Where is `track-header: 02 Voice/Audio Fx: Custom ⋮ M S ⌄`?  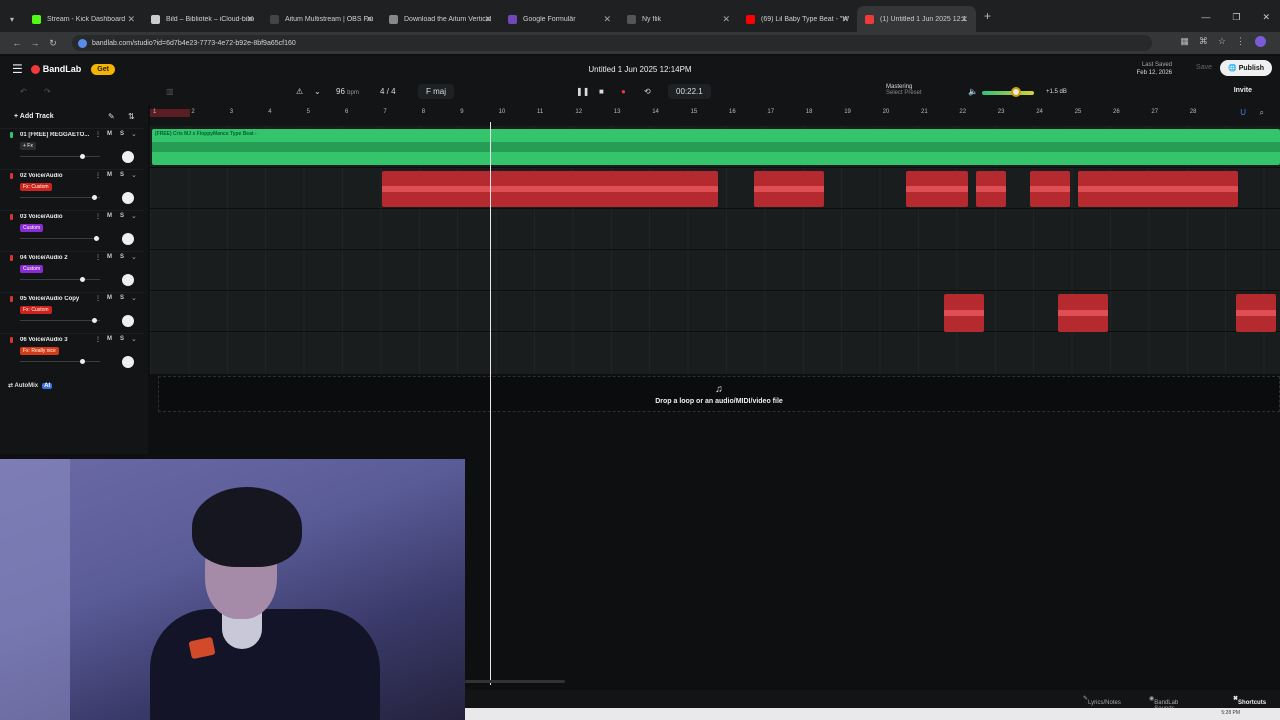 track-header: 02 Voice/Audio Fx: Custom ⋮ M S ⌄ is located at coordinates (72, 189).